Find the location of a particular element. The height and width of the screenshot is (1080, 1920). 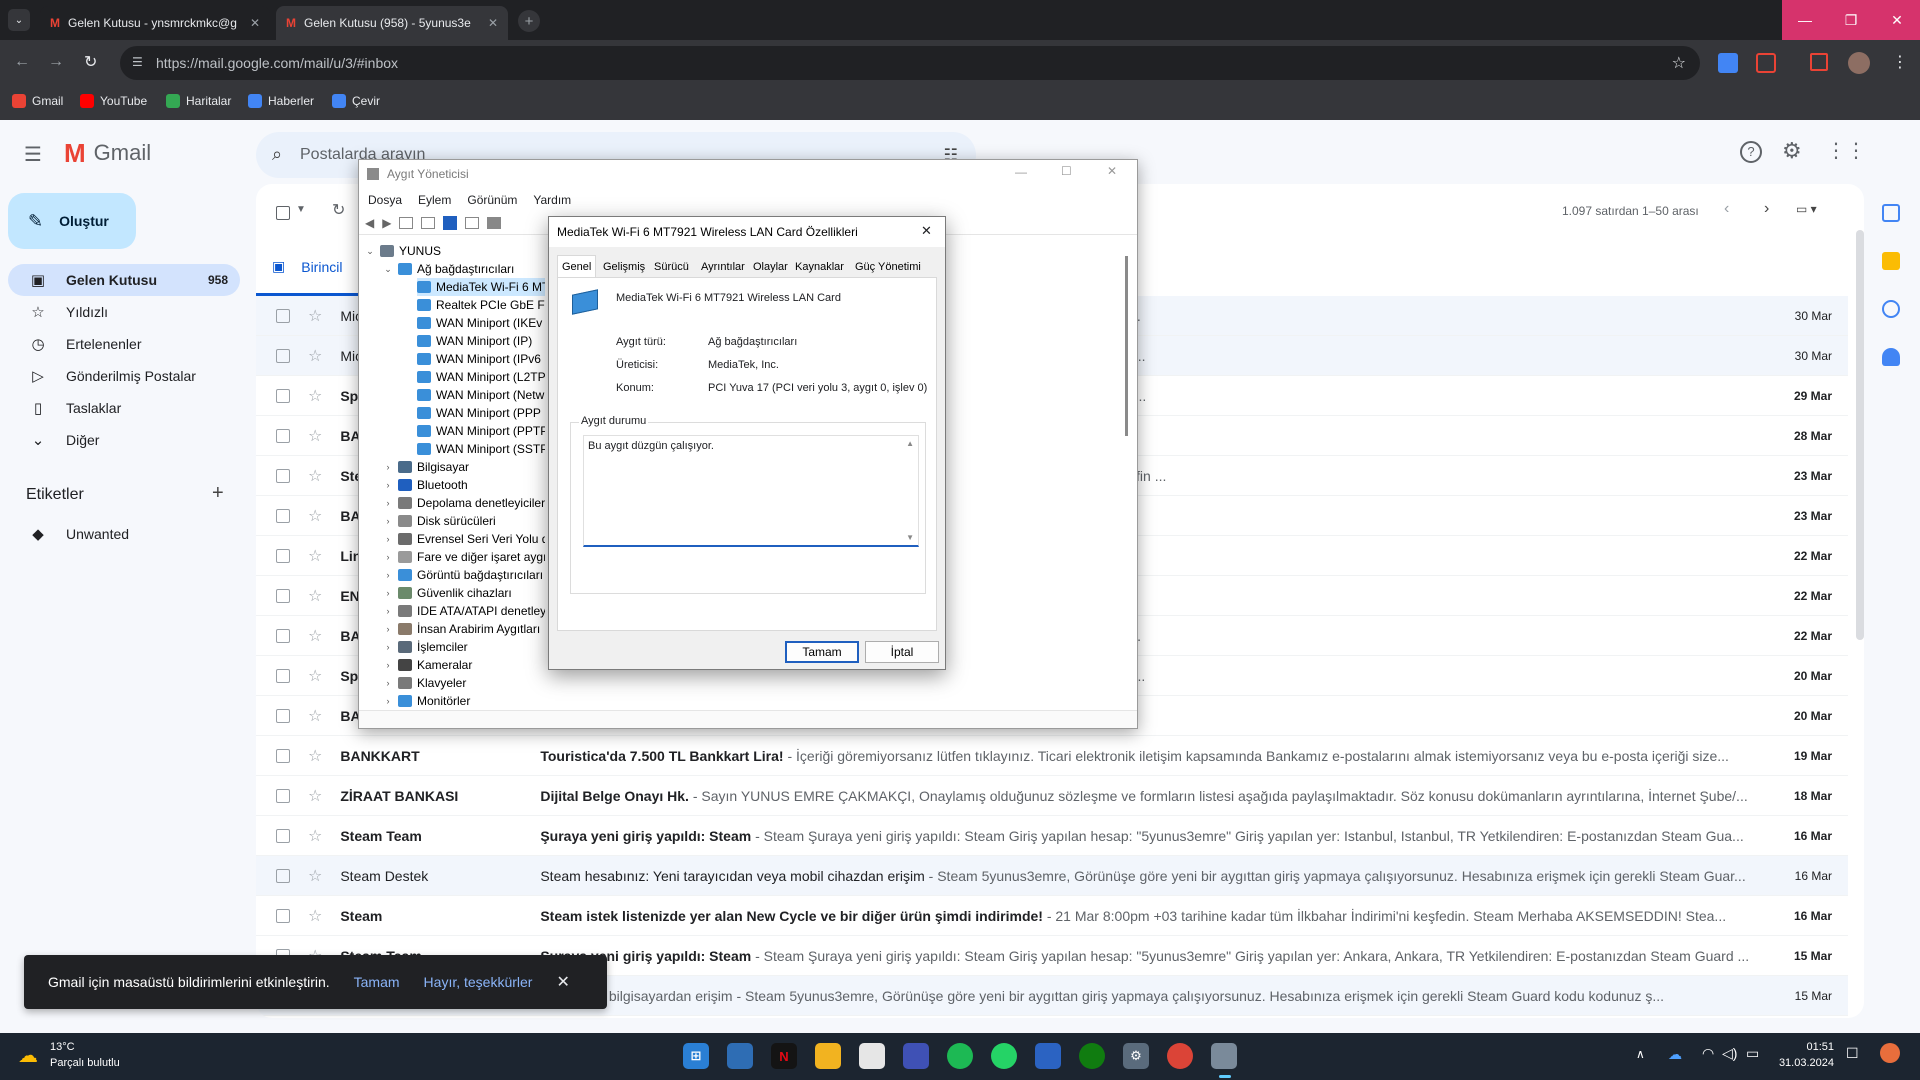

menu-file: Dosya is located at coordinates (385, 200).